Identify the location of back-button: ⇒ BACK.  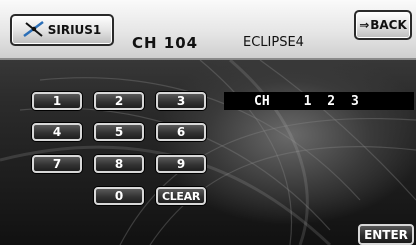
(383, 25).